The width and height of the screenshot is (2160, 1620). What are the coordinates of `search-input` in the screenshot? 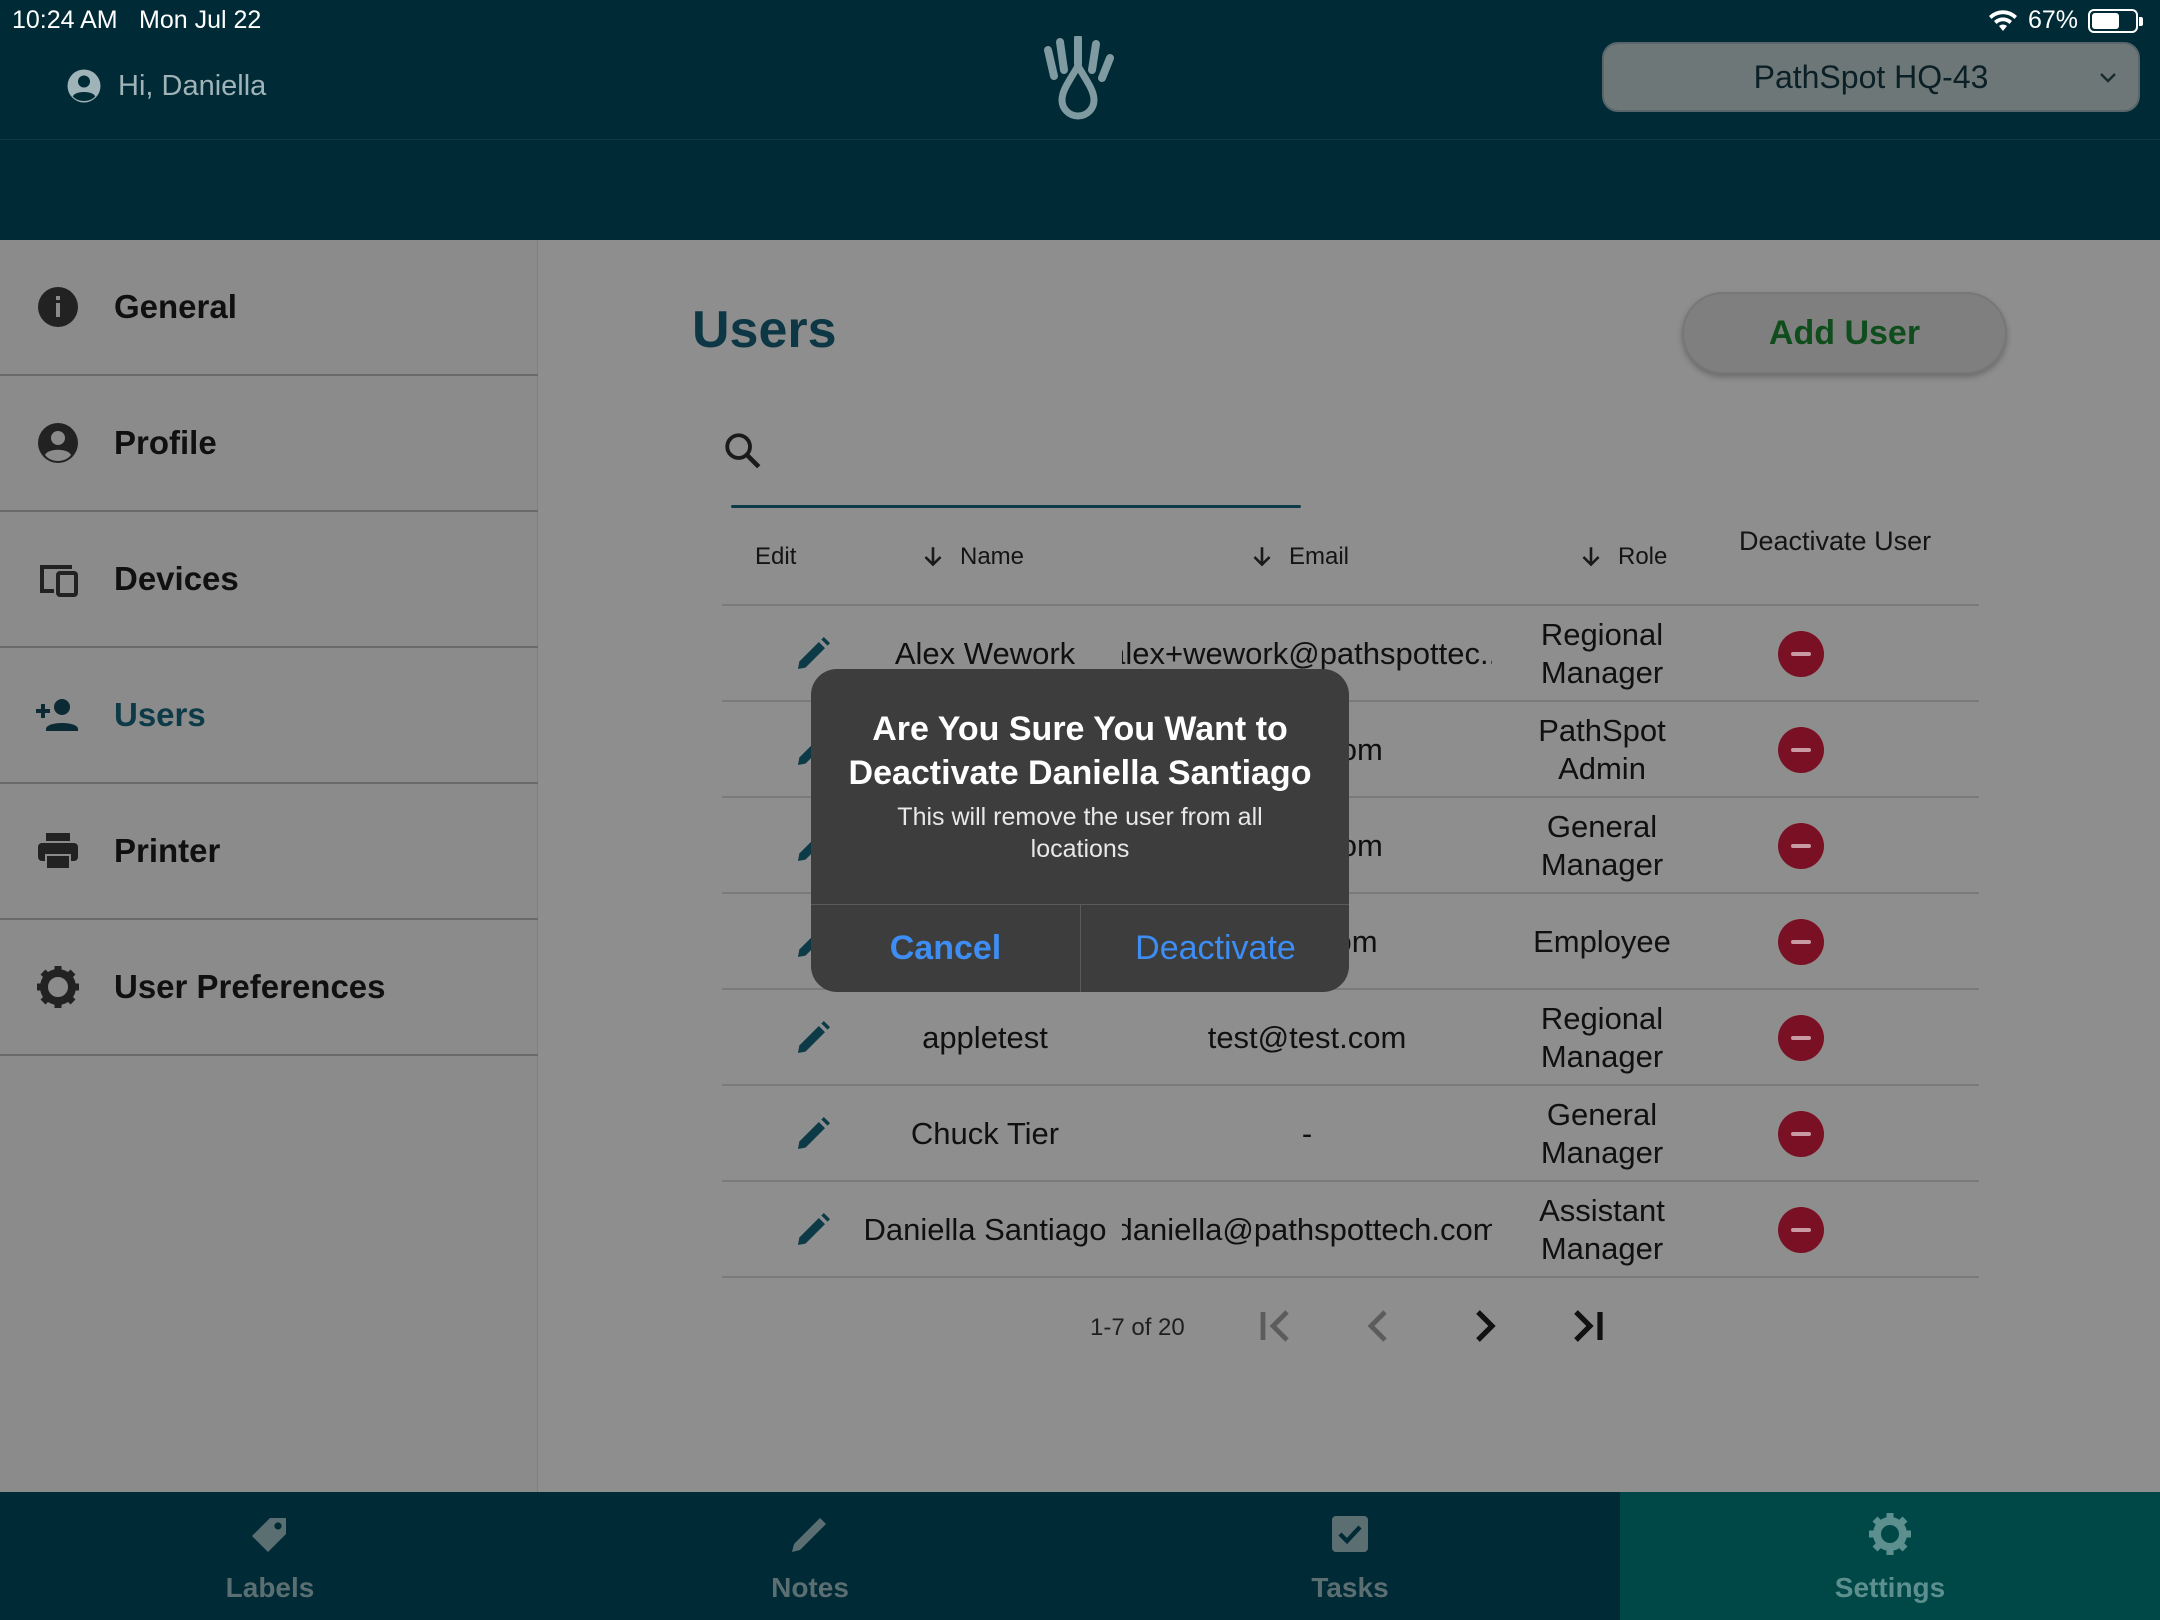 It's located at (1035, 450).